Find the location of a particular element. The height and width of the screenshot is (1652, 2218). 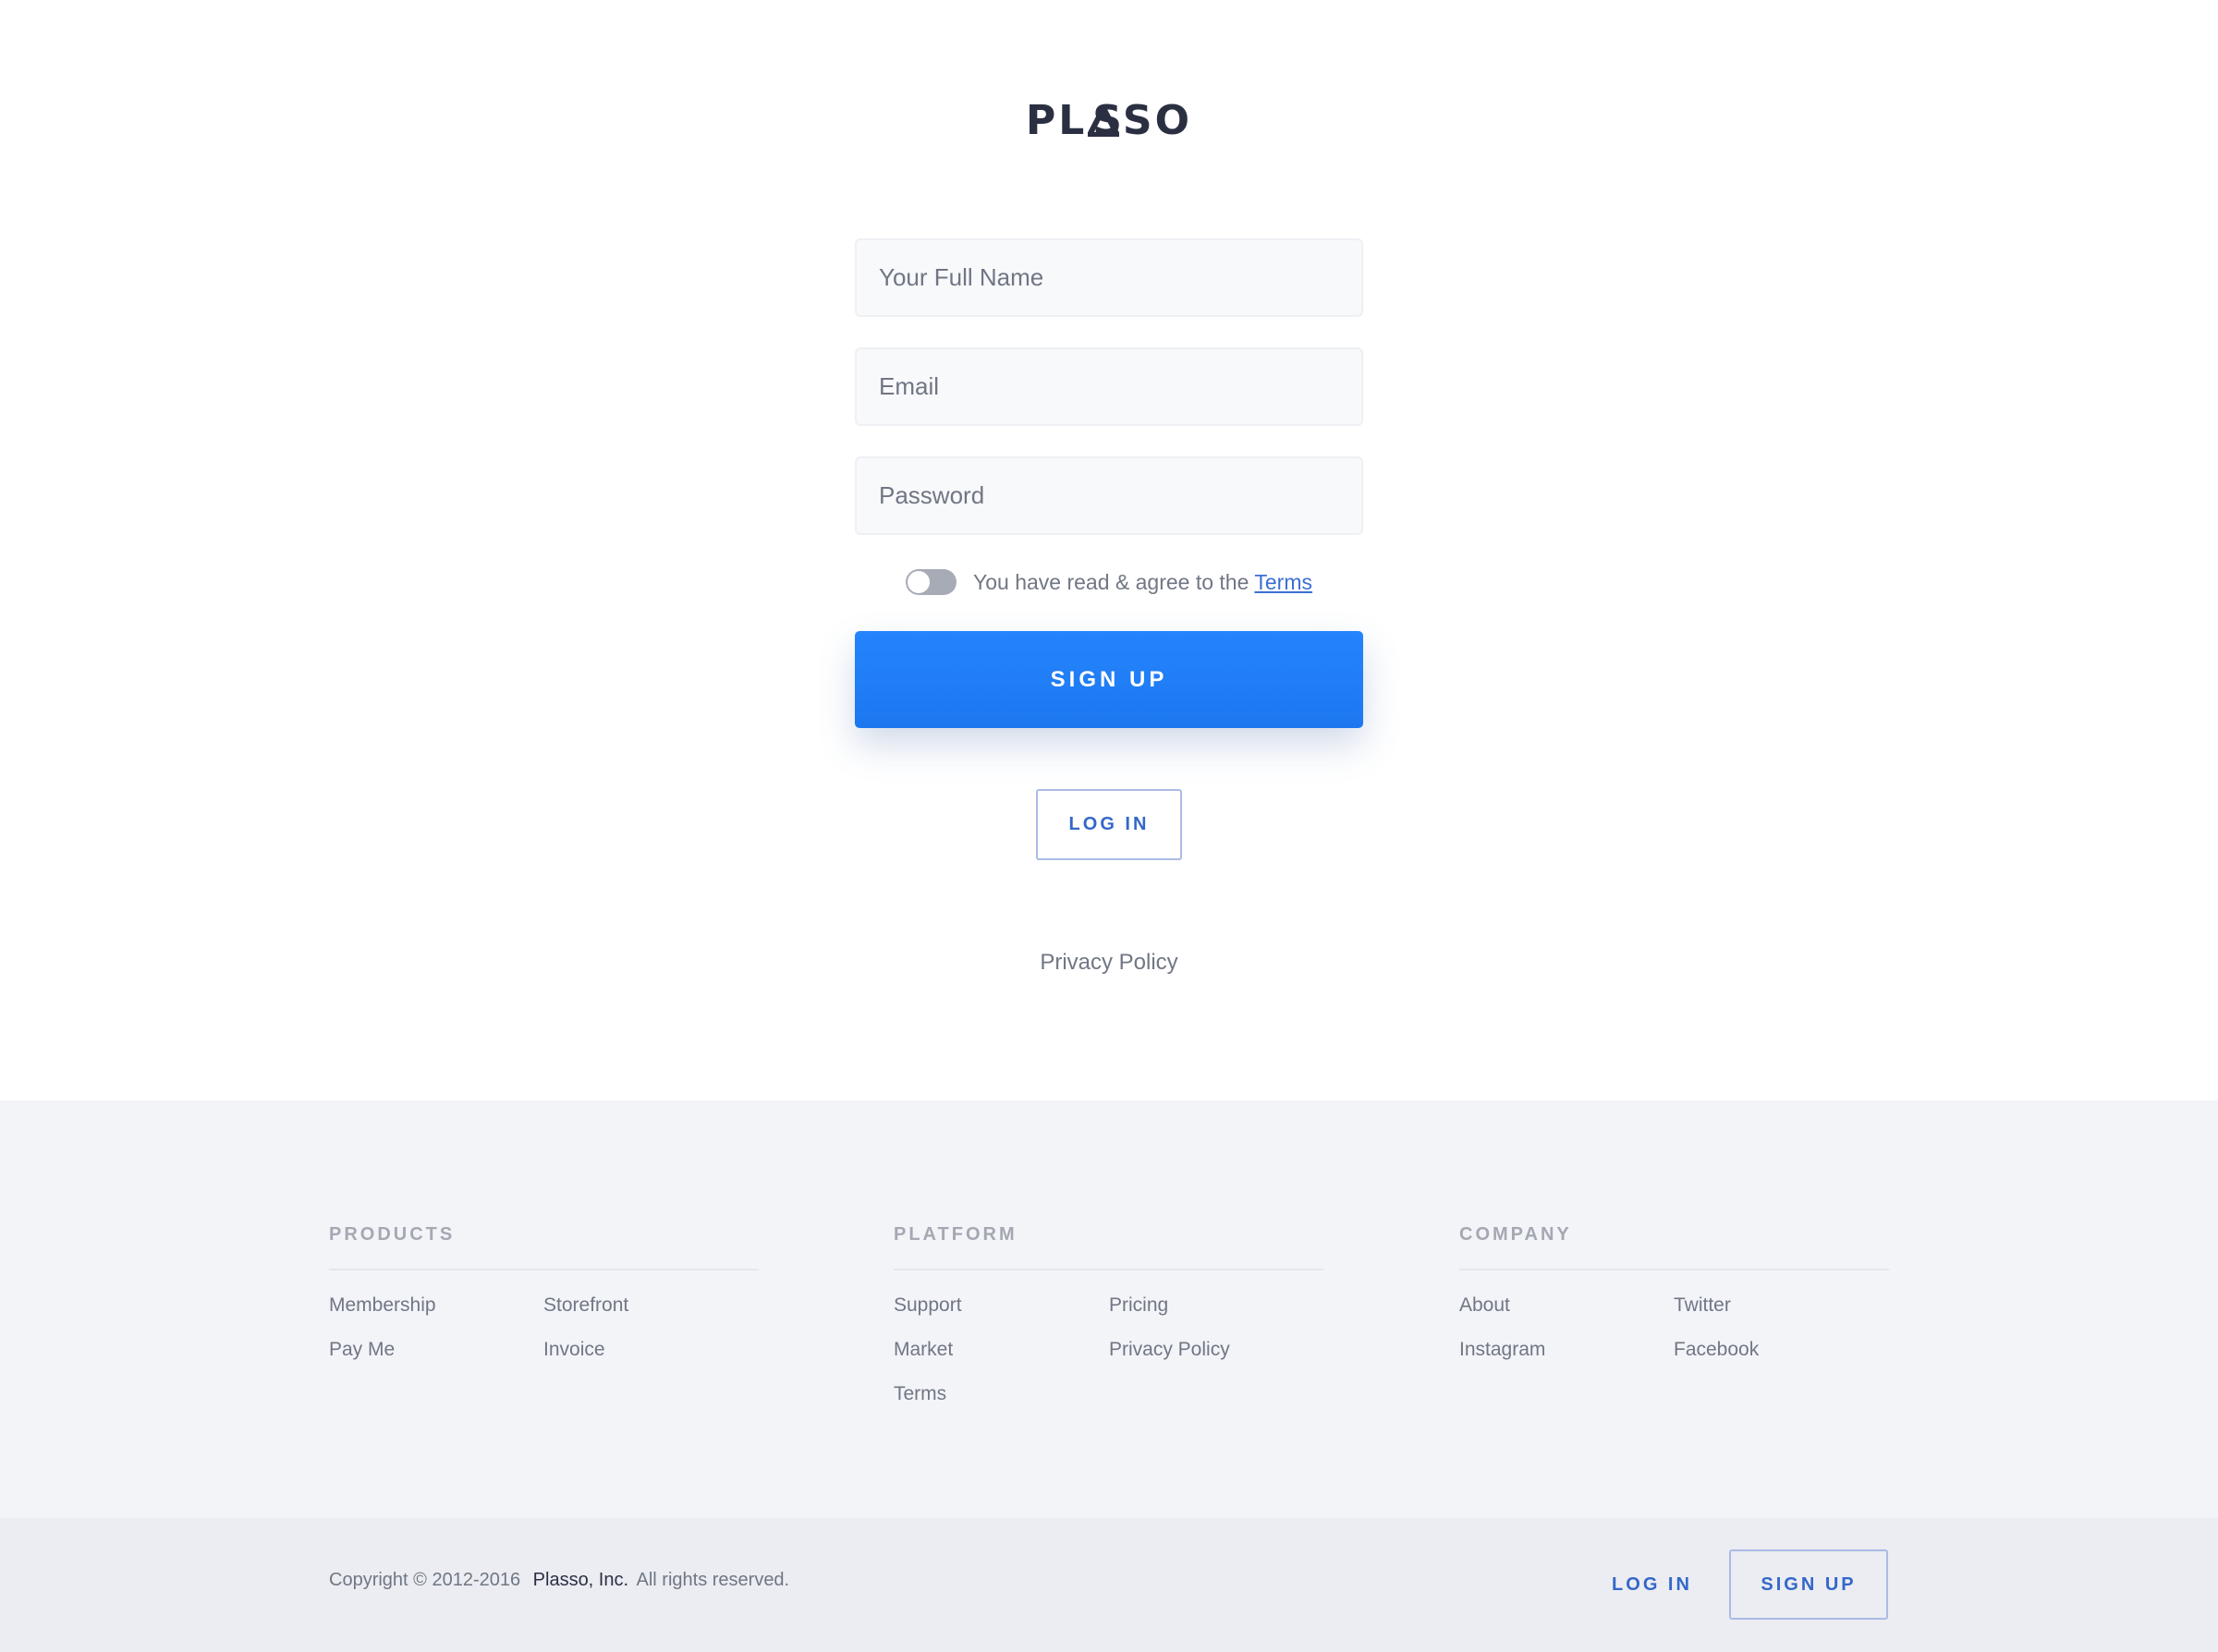

footer-link-market: Market is located at coordinates (923, 1350).